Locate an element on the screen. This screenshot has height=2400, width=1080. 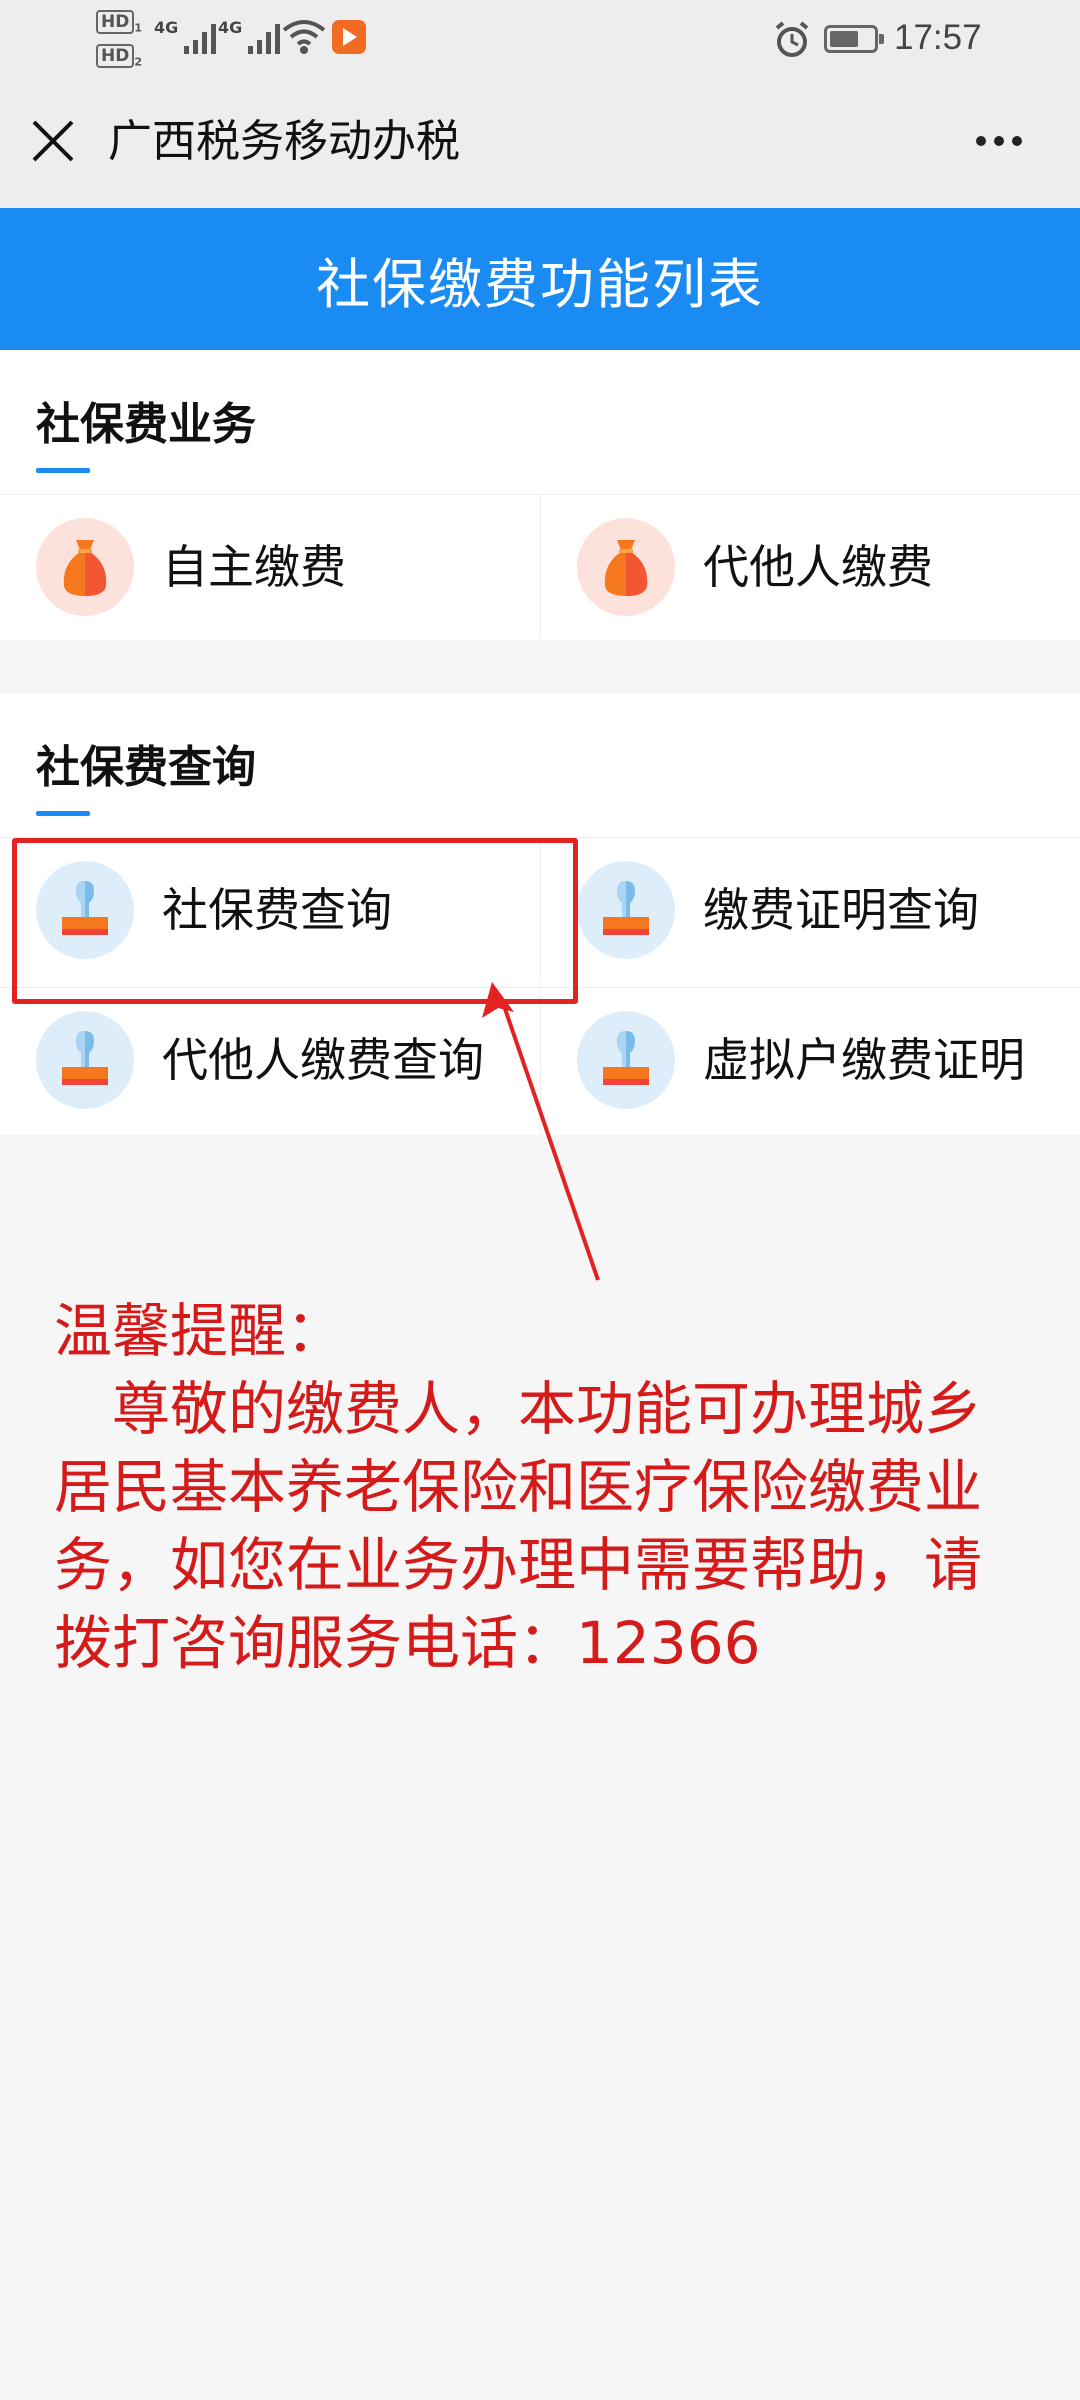
menu-item-label: 缴费证明查询 is located at coordinates (841, 910).